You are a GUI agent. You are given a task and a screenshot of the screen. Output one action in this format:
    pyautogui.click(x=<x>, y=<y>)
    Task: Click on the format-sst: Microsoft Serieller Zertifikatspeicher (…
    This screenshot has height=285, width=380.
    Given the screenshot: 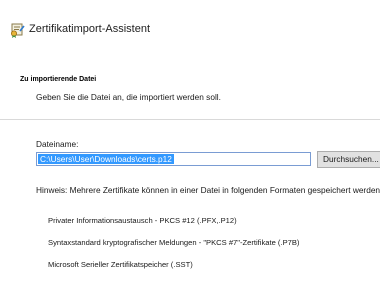 What is the action you would take?
    pyautogui.click(x=120, y=264)
    